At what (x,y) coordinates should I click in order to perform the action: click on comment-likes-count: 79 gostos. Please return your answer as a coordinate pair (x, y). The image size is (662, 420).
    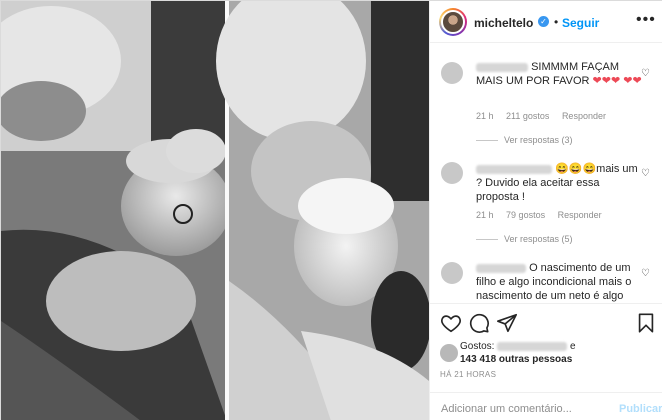
    Looking at the image, I should click on (525, 215).